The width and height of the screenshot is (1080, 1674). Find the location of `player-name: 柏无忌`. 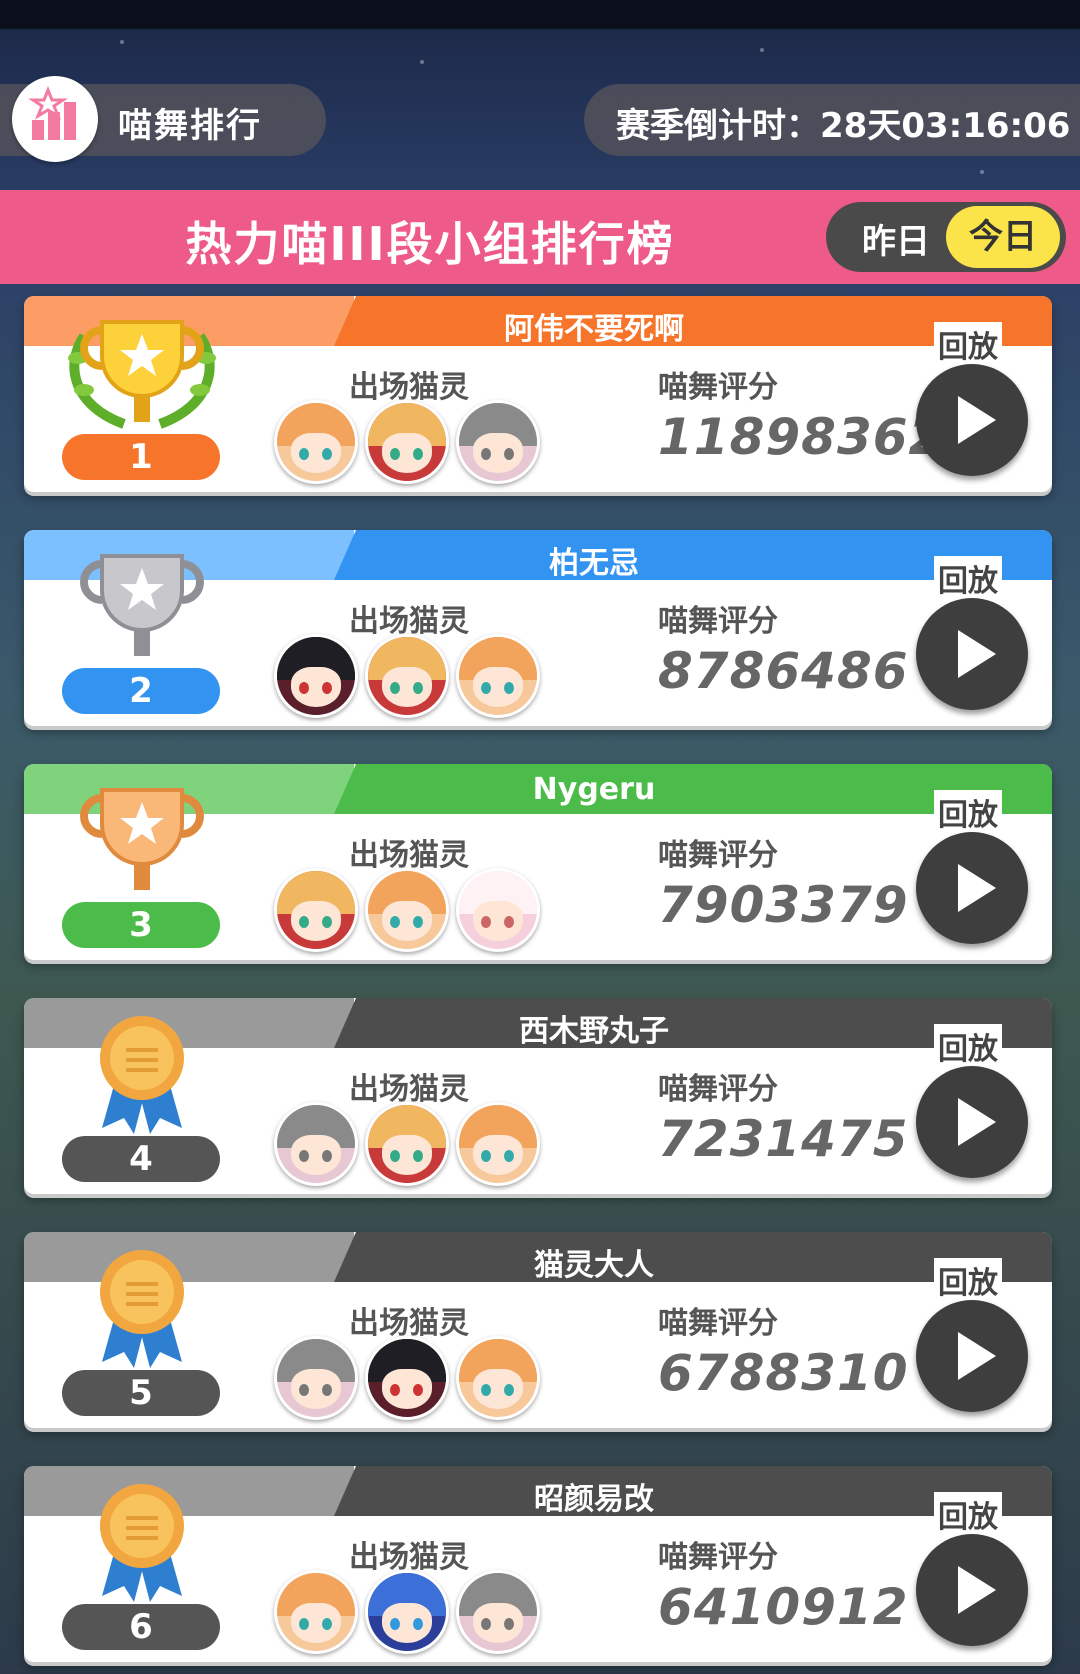

player-name: 柏无忌 is located at coordinates (594, 563).